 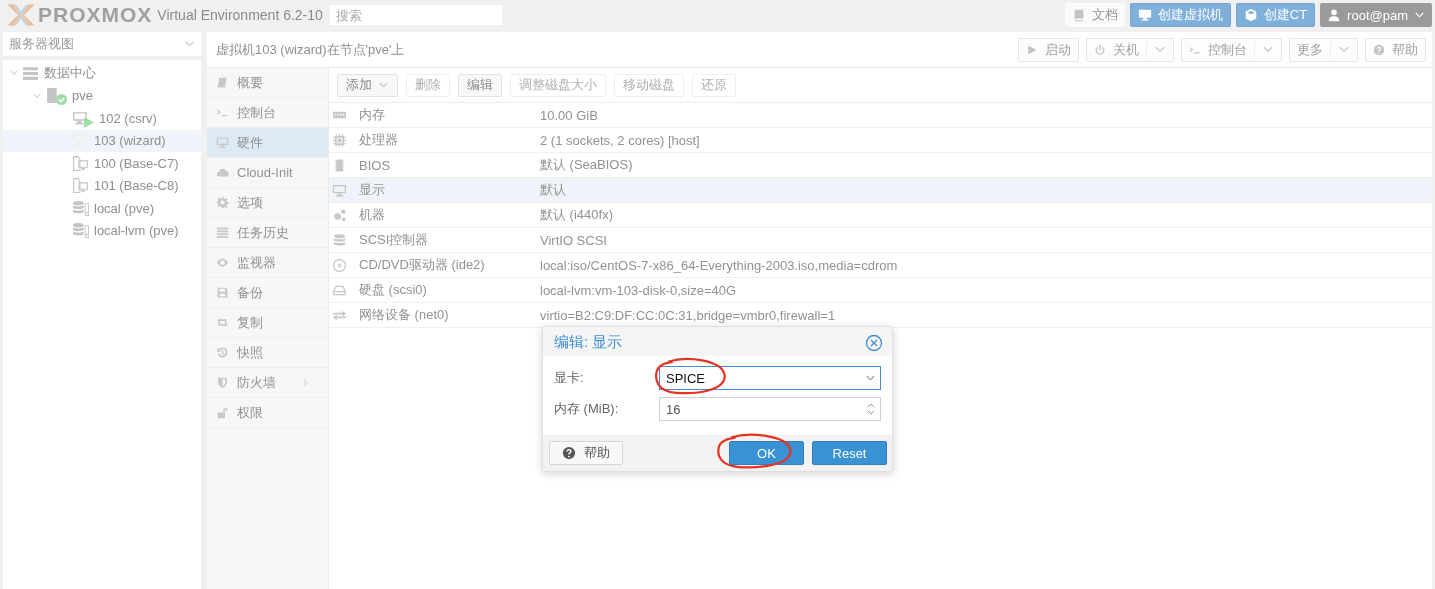 I want to click on user-menu-button: root@pam, so click(x=1376, y=15).